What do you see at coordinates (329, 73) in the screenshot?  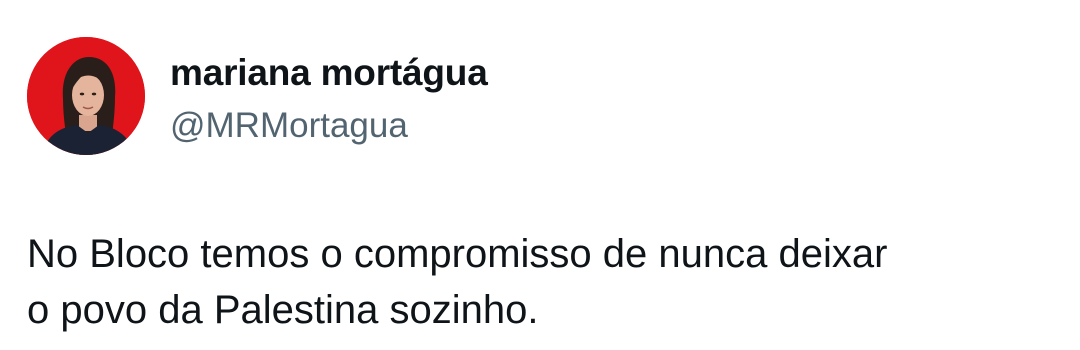 I see `display-name: mariana mortágua` at bounding box center [329, 73].